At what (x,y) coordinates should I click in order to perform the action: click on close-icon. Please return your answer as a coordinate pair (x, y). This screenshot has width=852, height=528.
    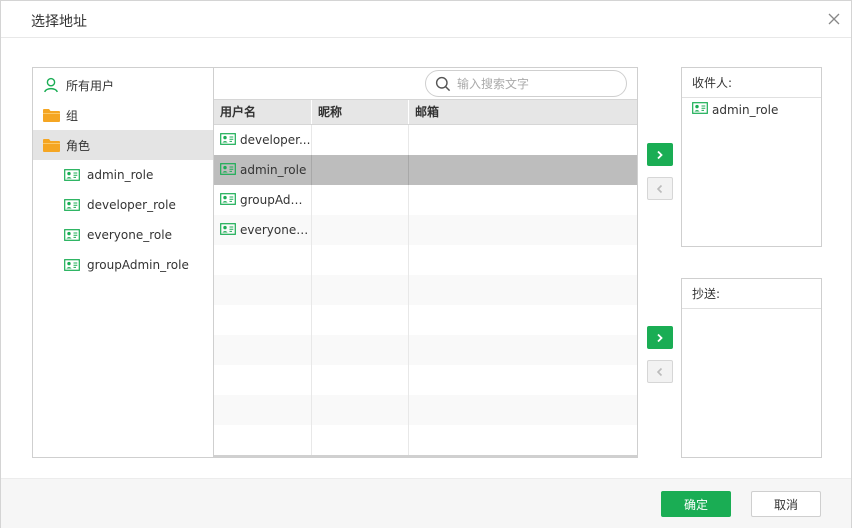
    Looking at the image, I should click on (834, 19).